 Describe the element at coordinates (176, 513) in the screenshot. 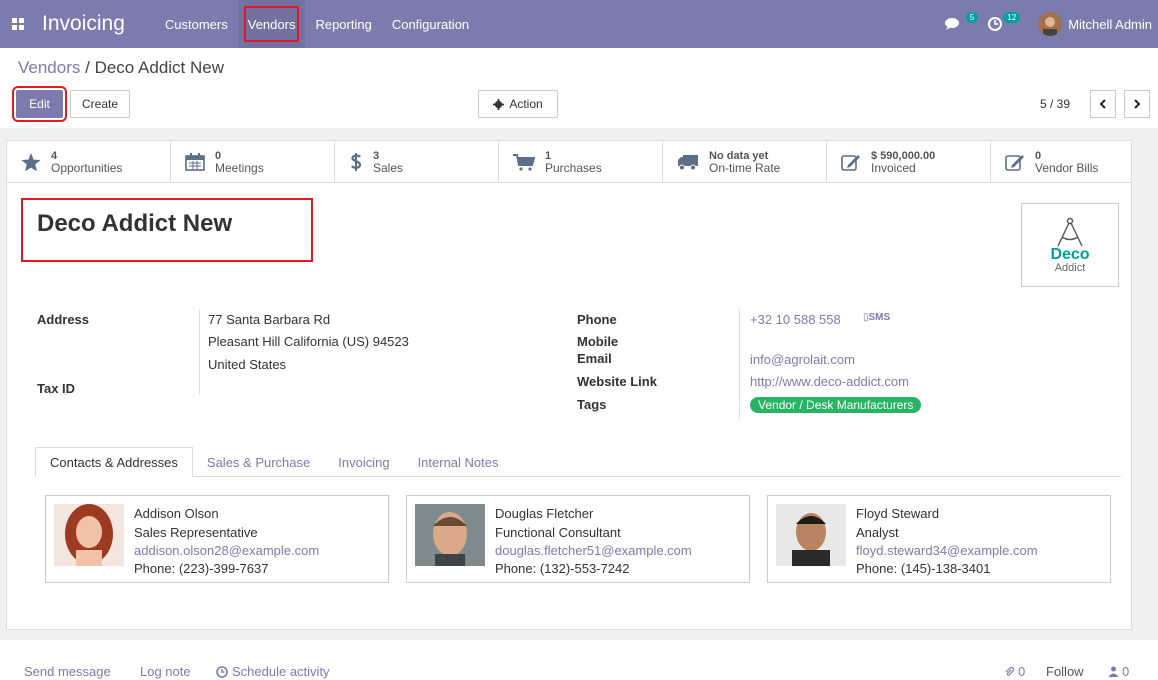

I see `contact-name: Addison Olson` at that location.